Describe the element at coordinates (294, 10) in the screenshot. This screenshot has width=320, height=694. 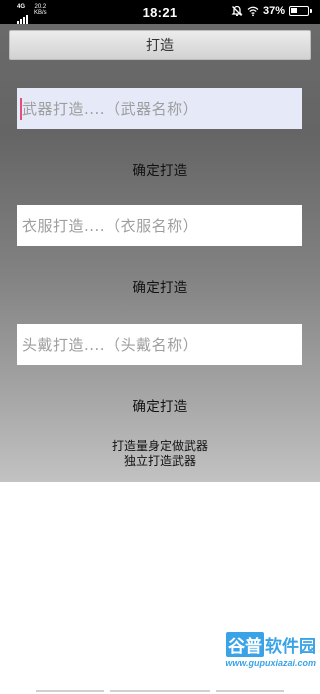
I see `battery-level` at that location.